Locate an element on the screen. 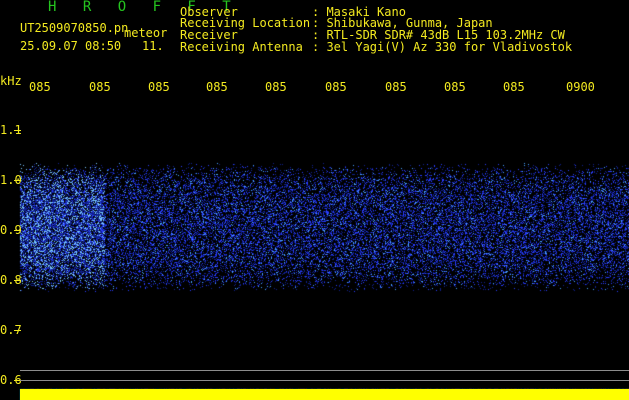  event-tag: meteor is located at coordinates (146, 33).